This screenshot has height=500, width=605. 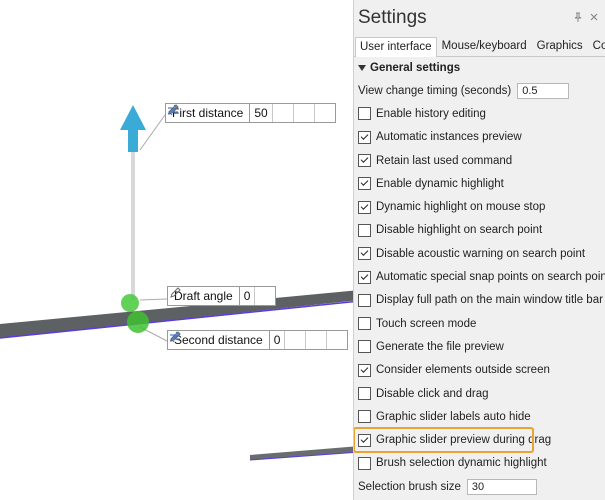 What do you see at coordinates (463, 370) in the screenshot?
I see `option-label: Consider elements outside screen` at bounding box center [463, 370].